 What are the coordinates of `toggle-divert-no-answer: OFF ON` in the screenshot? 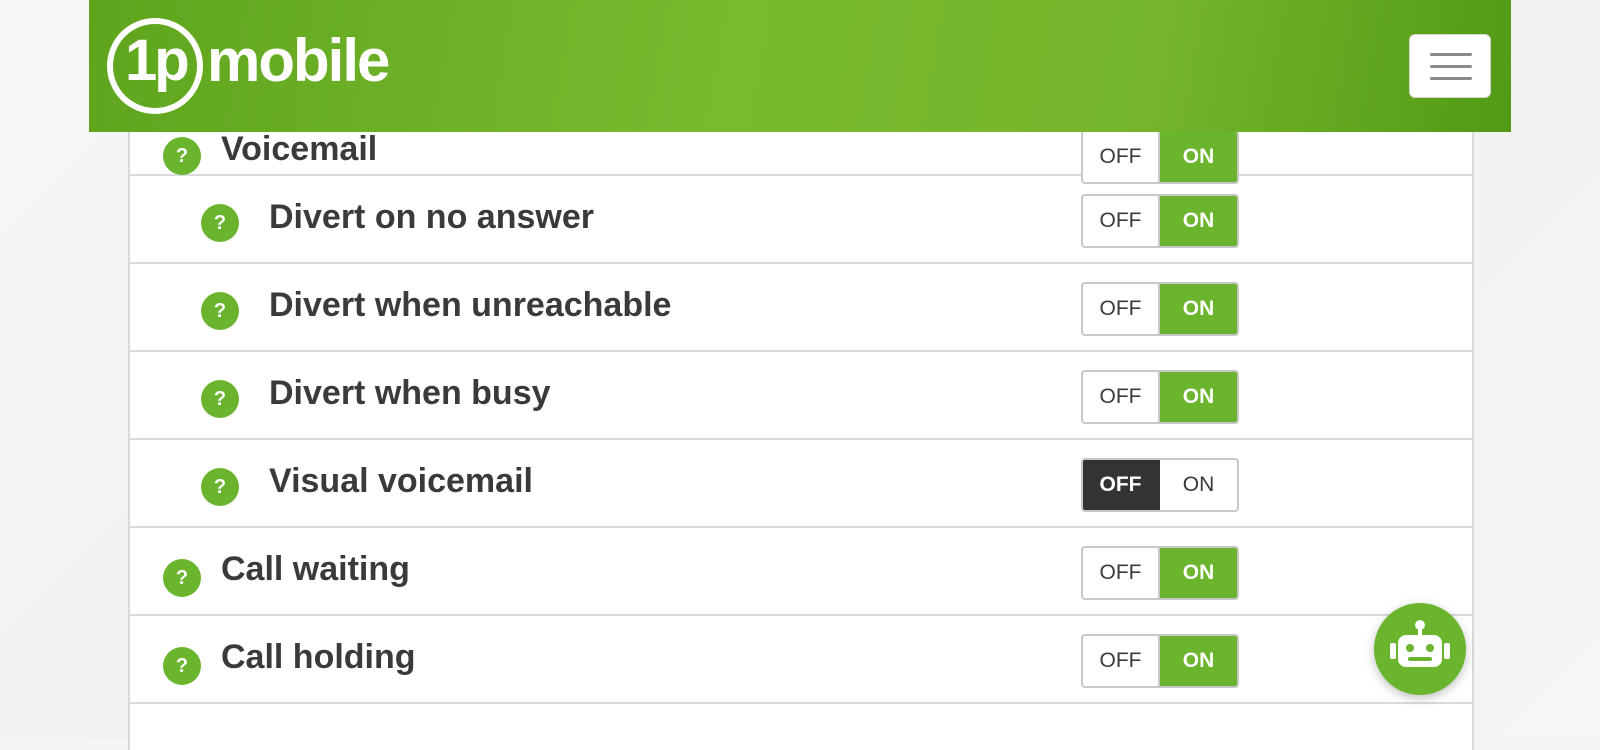 It's located at (1160, 221).